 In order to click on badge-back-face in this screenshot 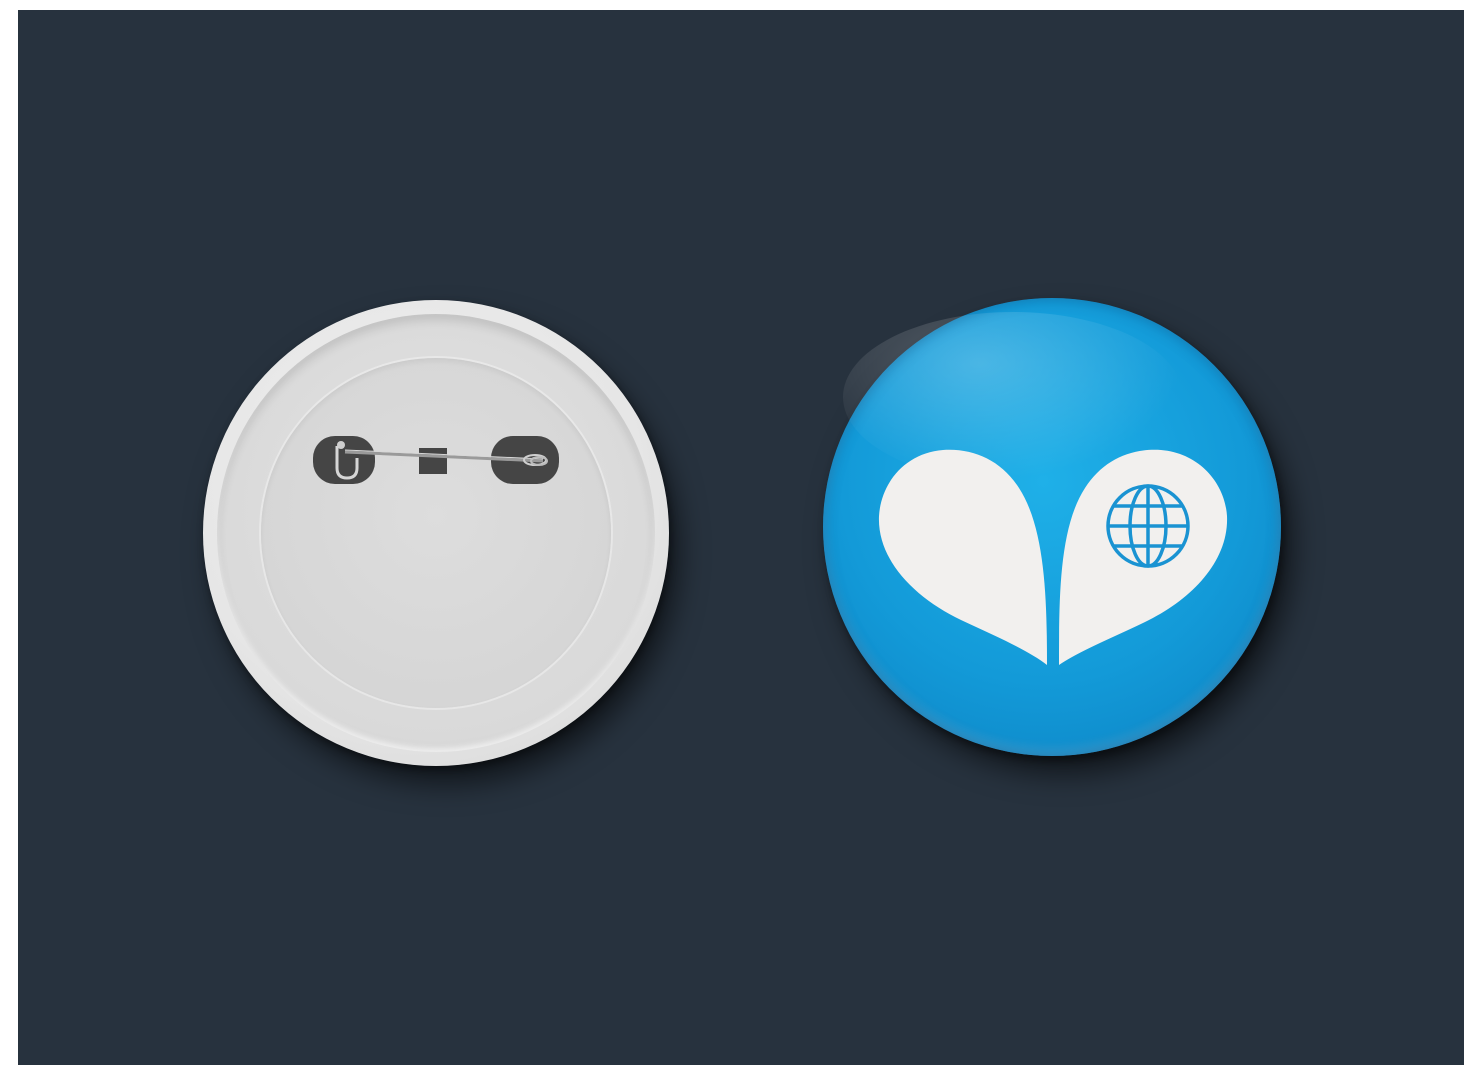, I will do `click(436, 533)`.